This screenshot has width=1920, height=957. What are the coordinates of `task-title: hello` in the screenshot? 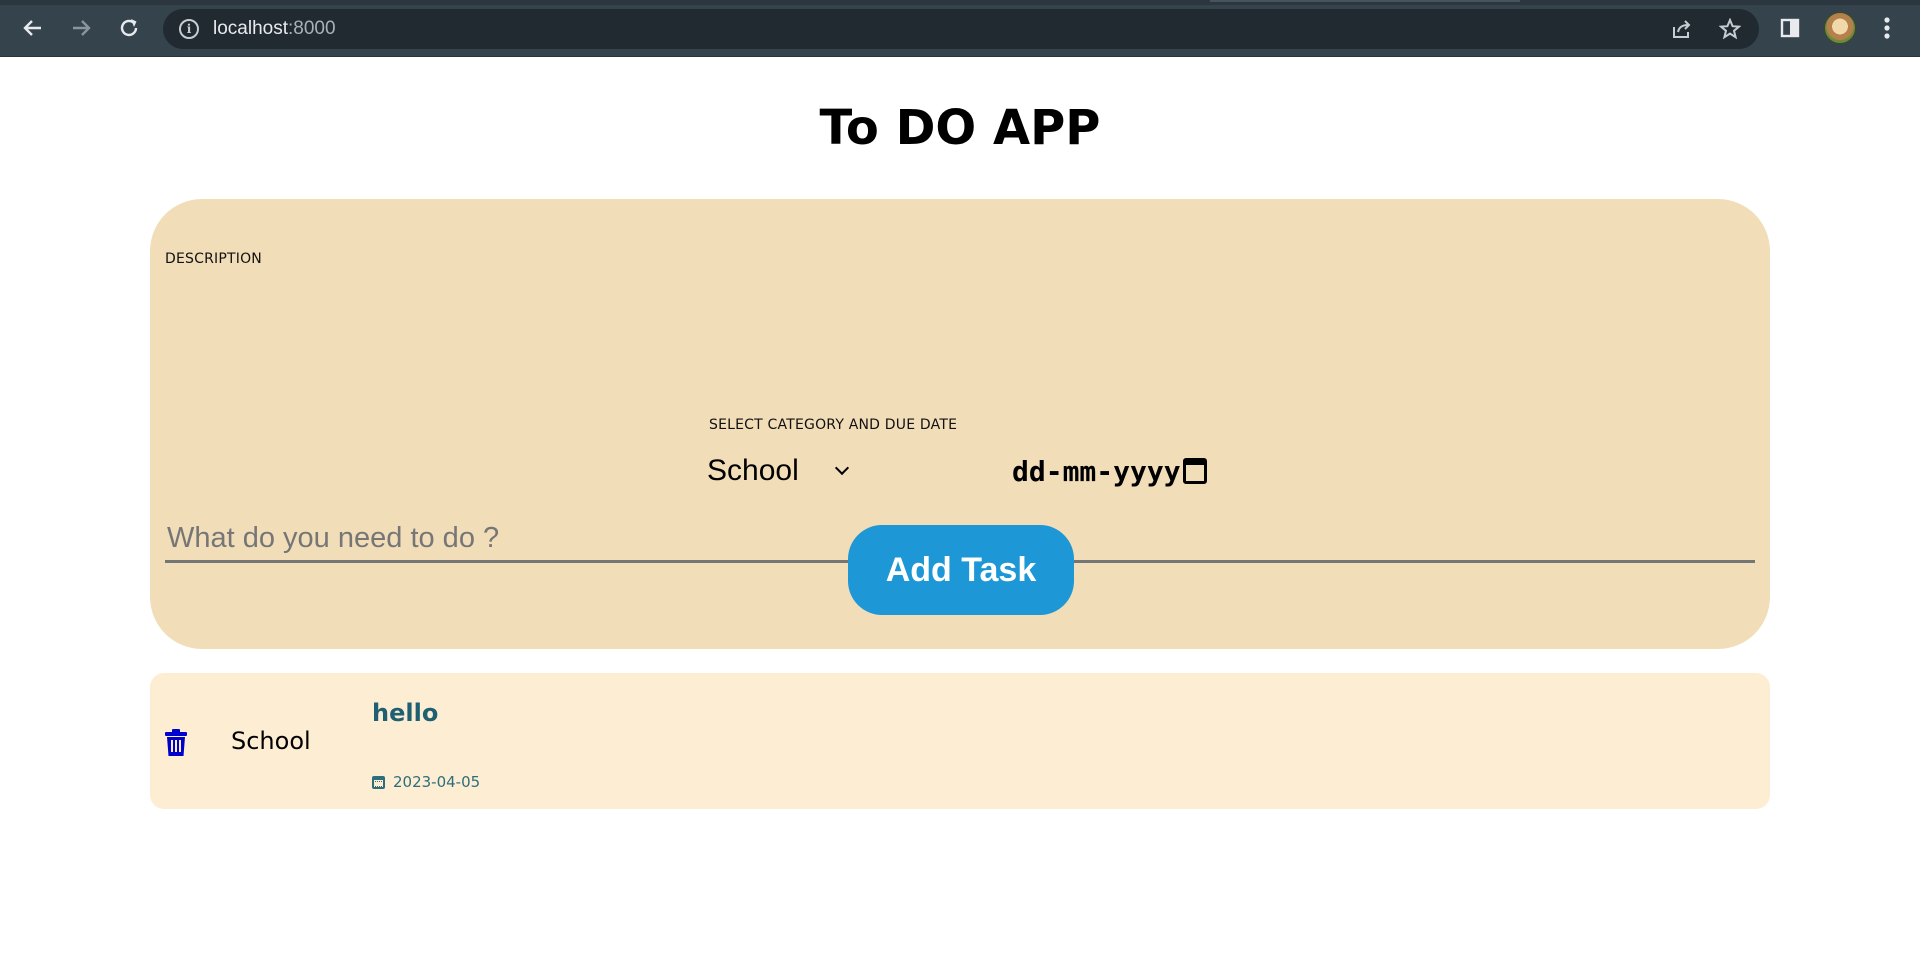 It's located at (405, 713).